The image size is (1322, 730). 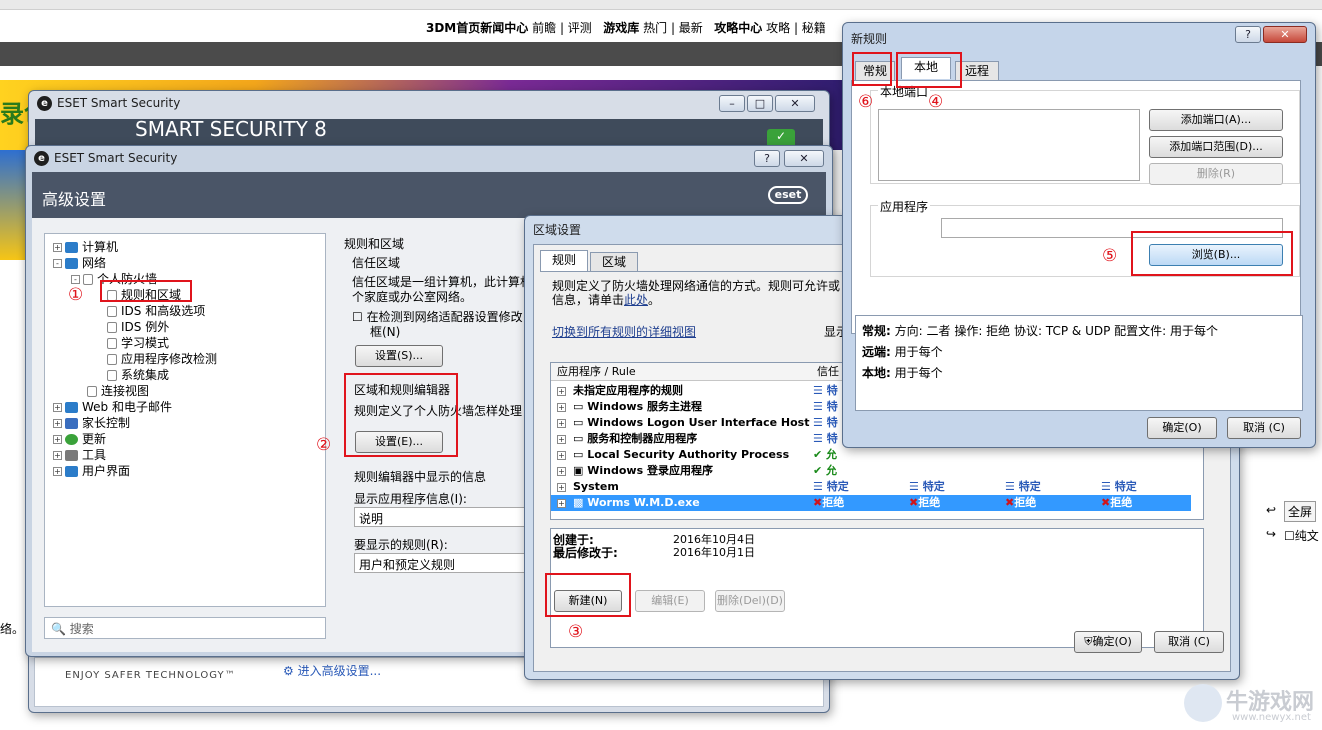 I want to click on zone-ok-button: ⛨确定(O), so click(x=1108, y=642).